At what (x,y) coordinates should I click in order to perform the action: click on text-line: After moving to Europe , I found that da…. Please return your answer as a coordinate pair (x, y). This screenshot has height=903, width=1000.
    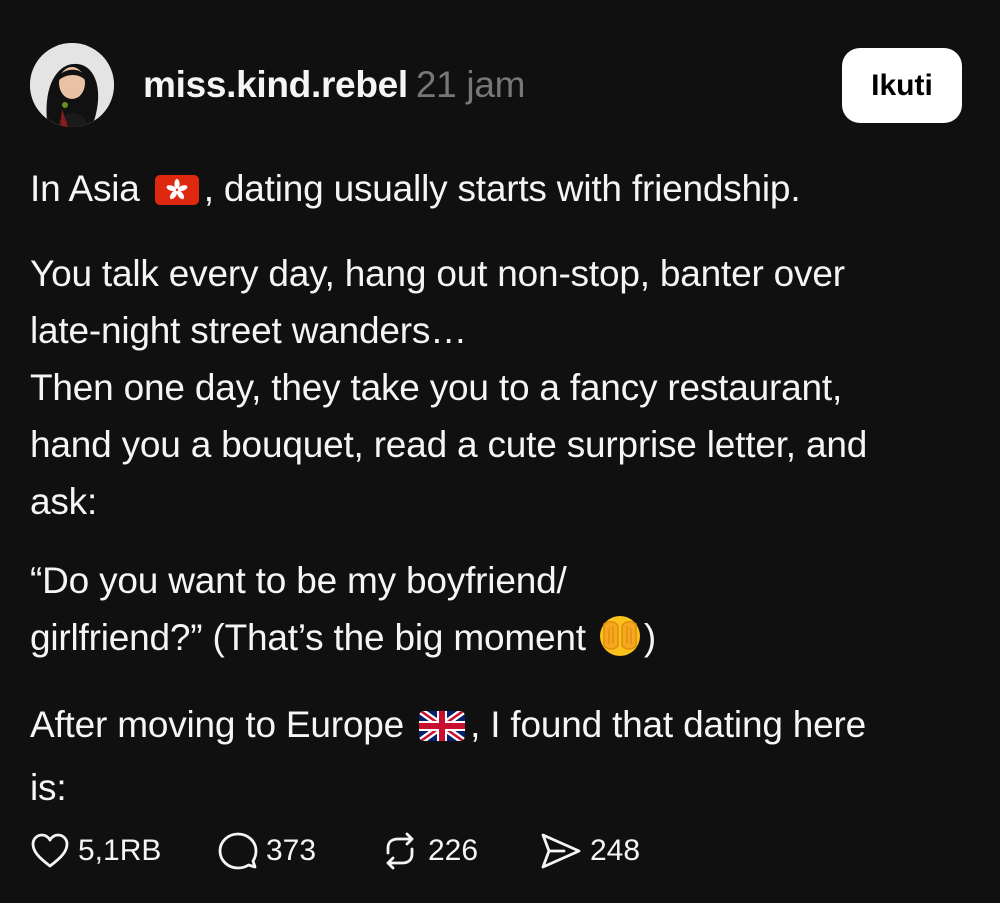
    Looking at the image, I should click on (500, 727).